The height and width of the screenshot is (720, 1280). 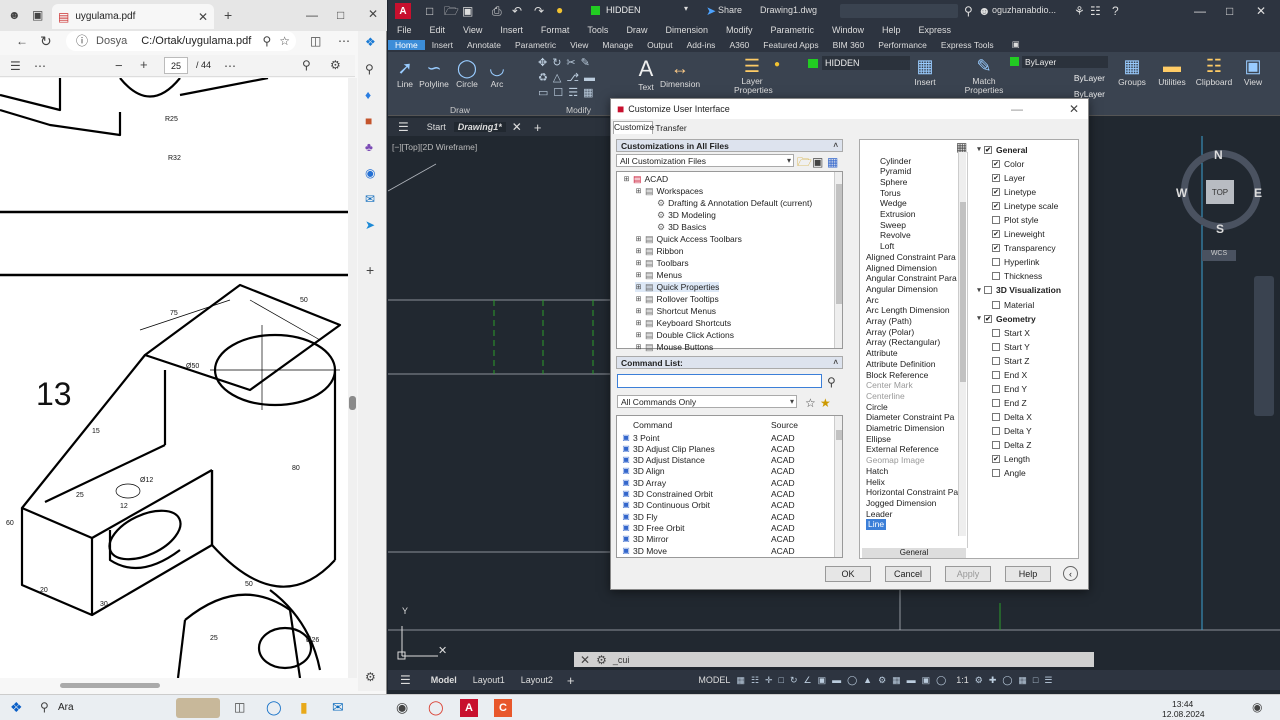 I want to click on ribbon-tab-annotate: Annotate, so click(x=484, y=45).